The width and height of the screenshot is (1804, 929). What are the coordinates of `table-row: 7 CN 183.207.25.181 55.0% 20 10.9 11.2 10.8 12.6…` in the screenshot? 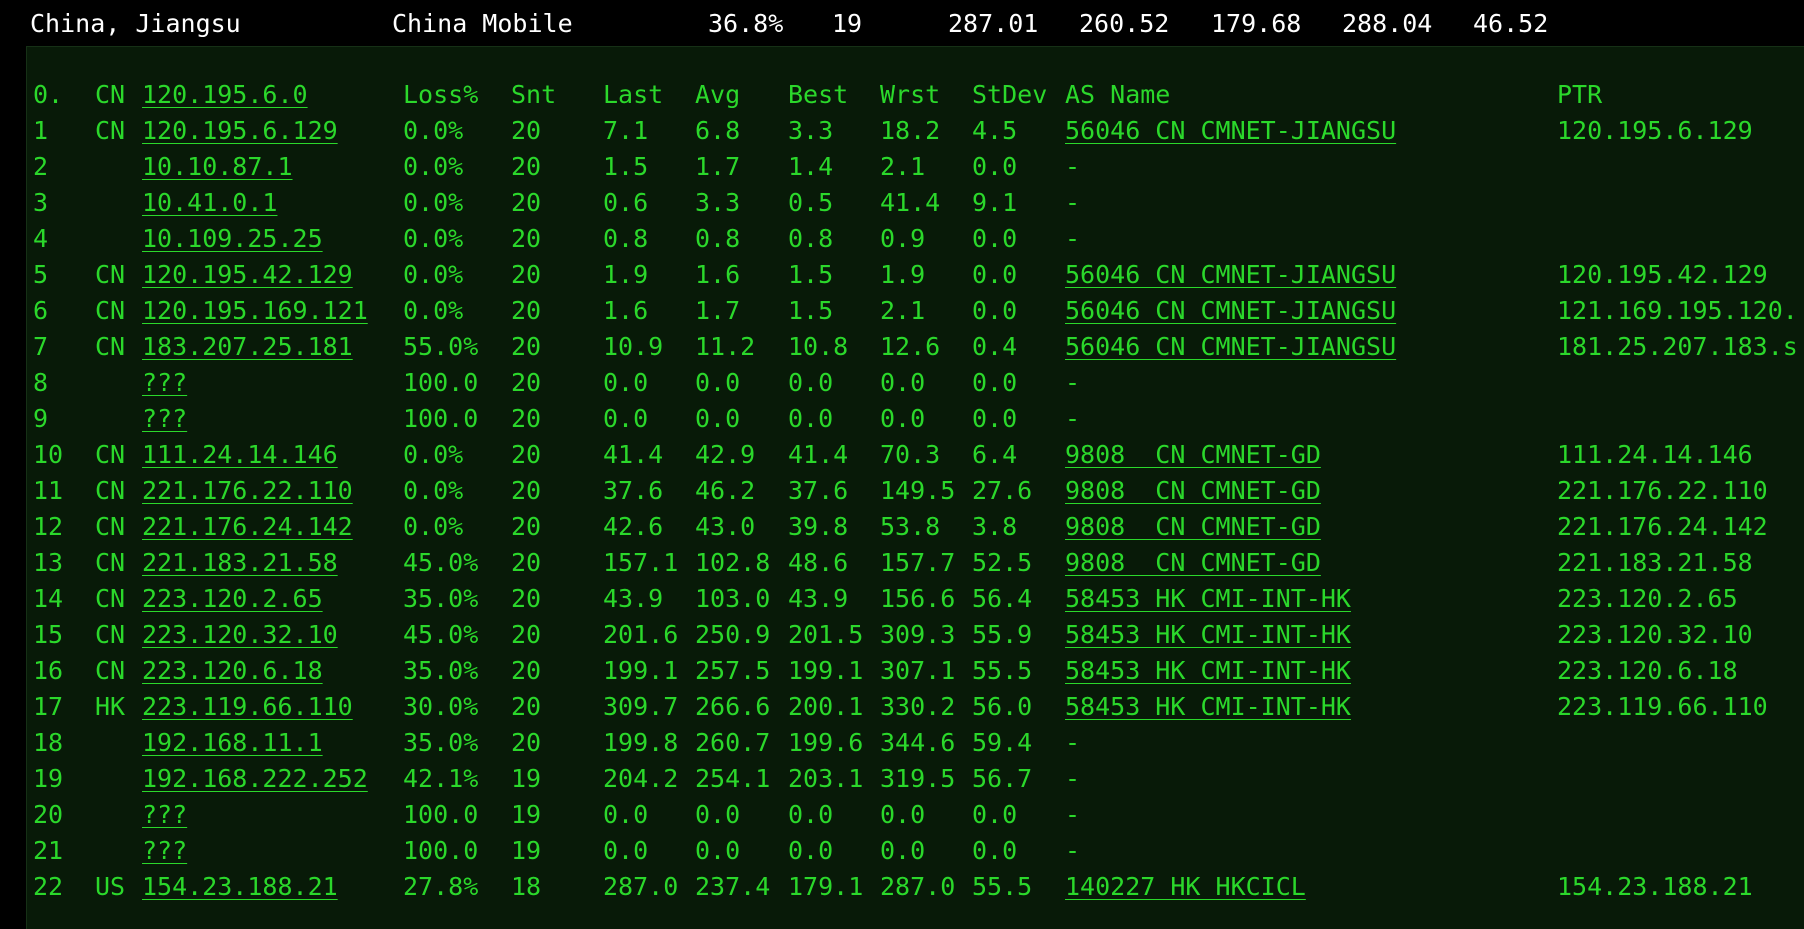 It's located at (915, 347).